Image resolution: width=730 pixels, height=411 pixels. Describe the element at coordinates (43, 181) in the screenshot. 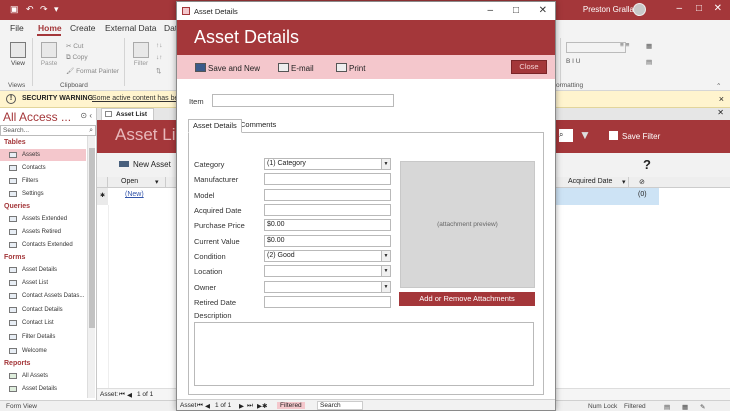

I see `nav-item-filters: Filters` at that location.